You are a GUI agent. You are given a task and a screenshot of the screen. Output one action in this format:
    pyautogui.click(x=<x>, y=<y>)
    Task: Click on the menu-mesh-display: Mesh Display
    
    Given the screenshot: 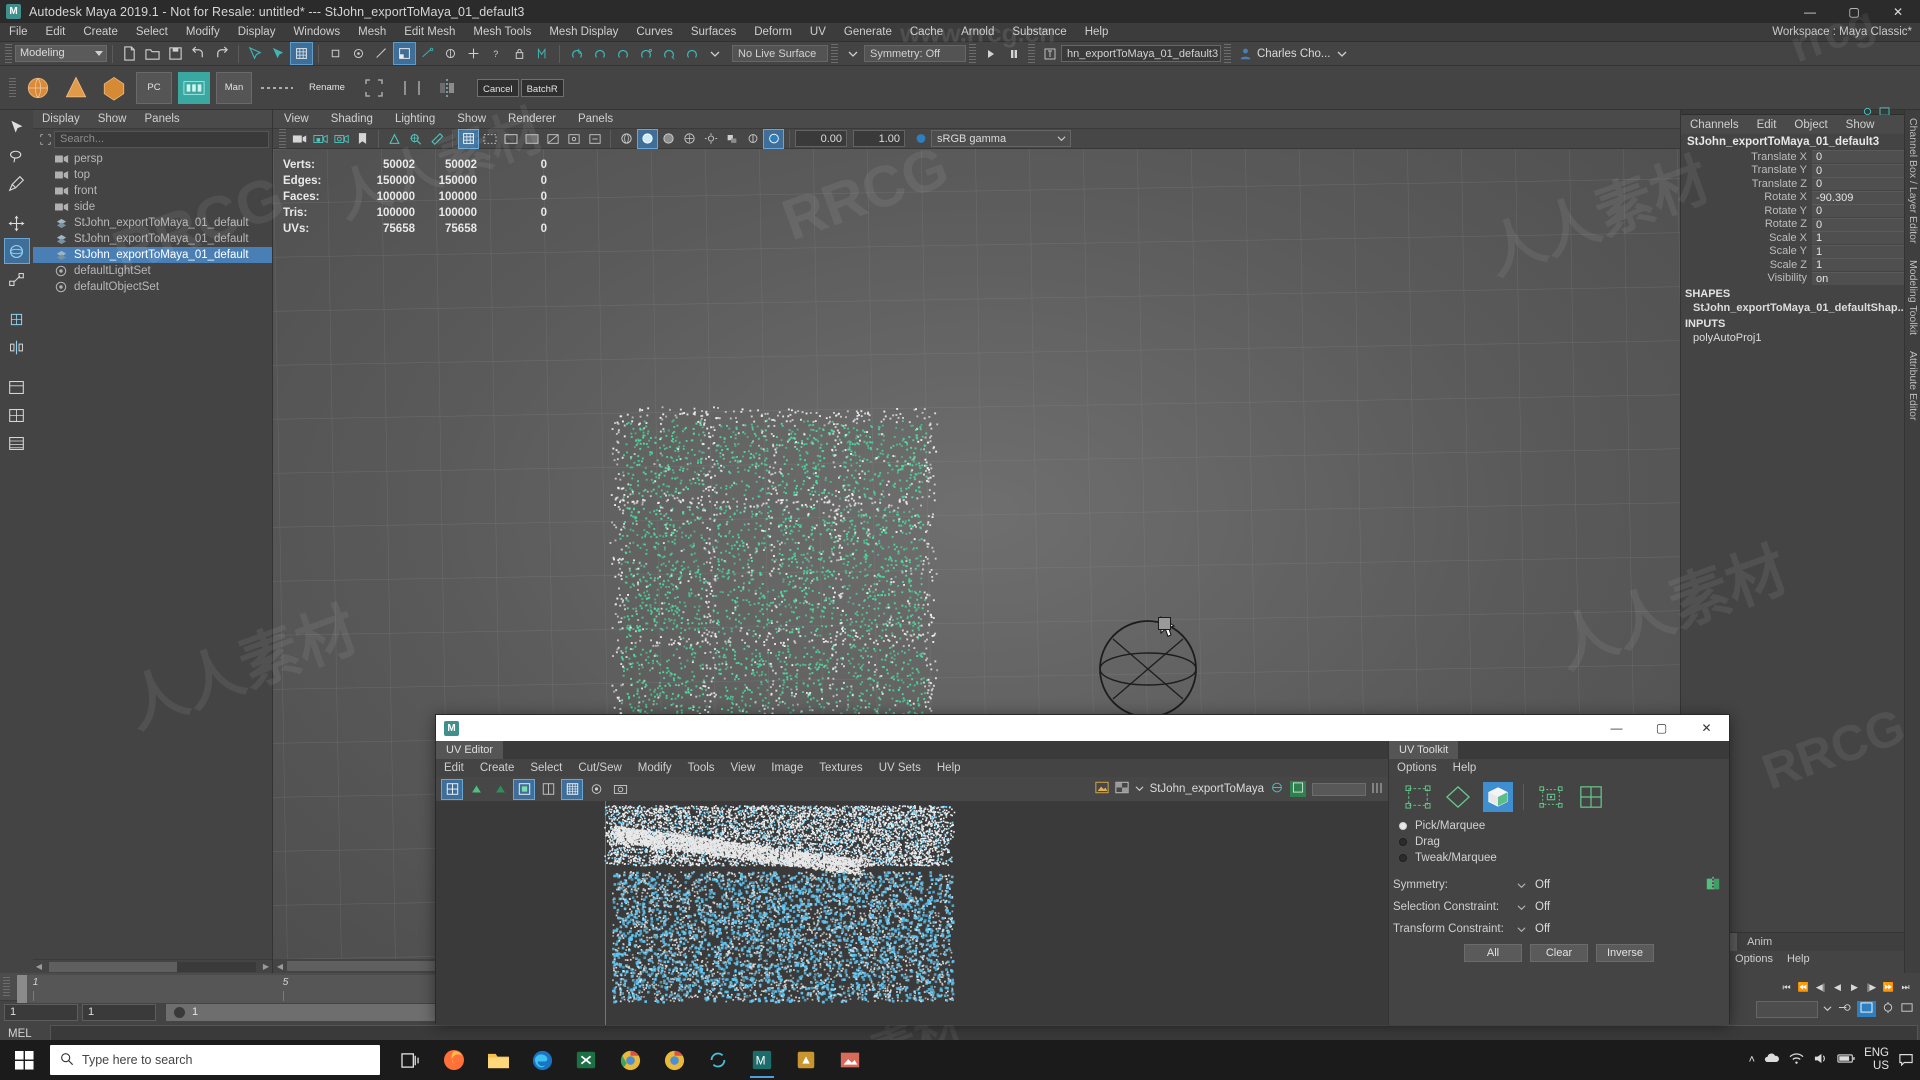 What is the action you would take?
    pyautogui.click(x=583, y=32)
    